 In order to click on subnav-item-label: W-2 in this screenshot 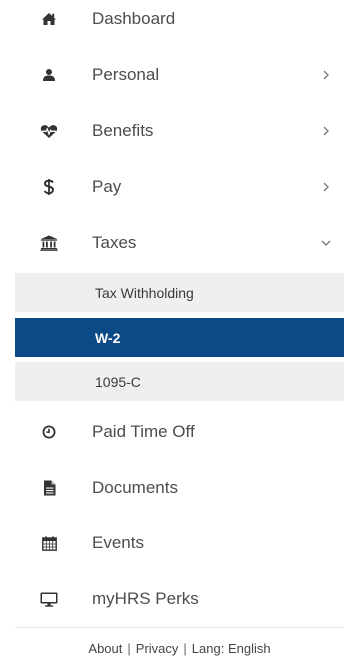, I will do `click(108, 337)`.